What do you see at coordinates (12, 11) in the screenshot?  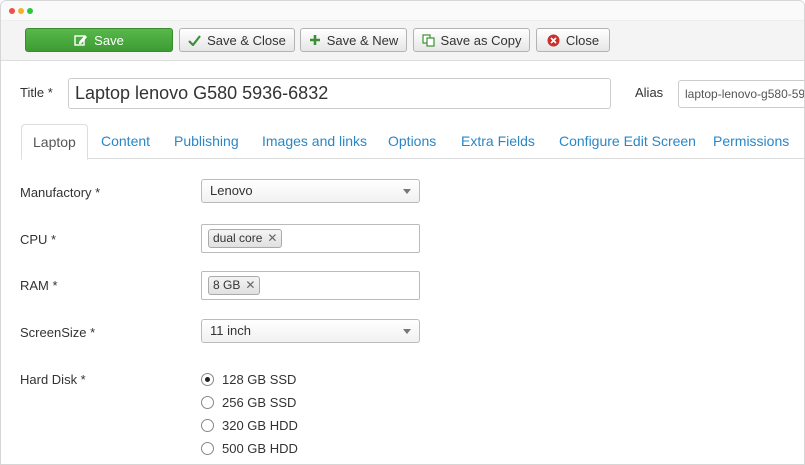 I see `window-close-dot` at bounding box center [12, 11].